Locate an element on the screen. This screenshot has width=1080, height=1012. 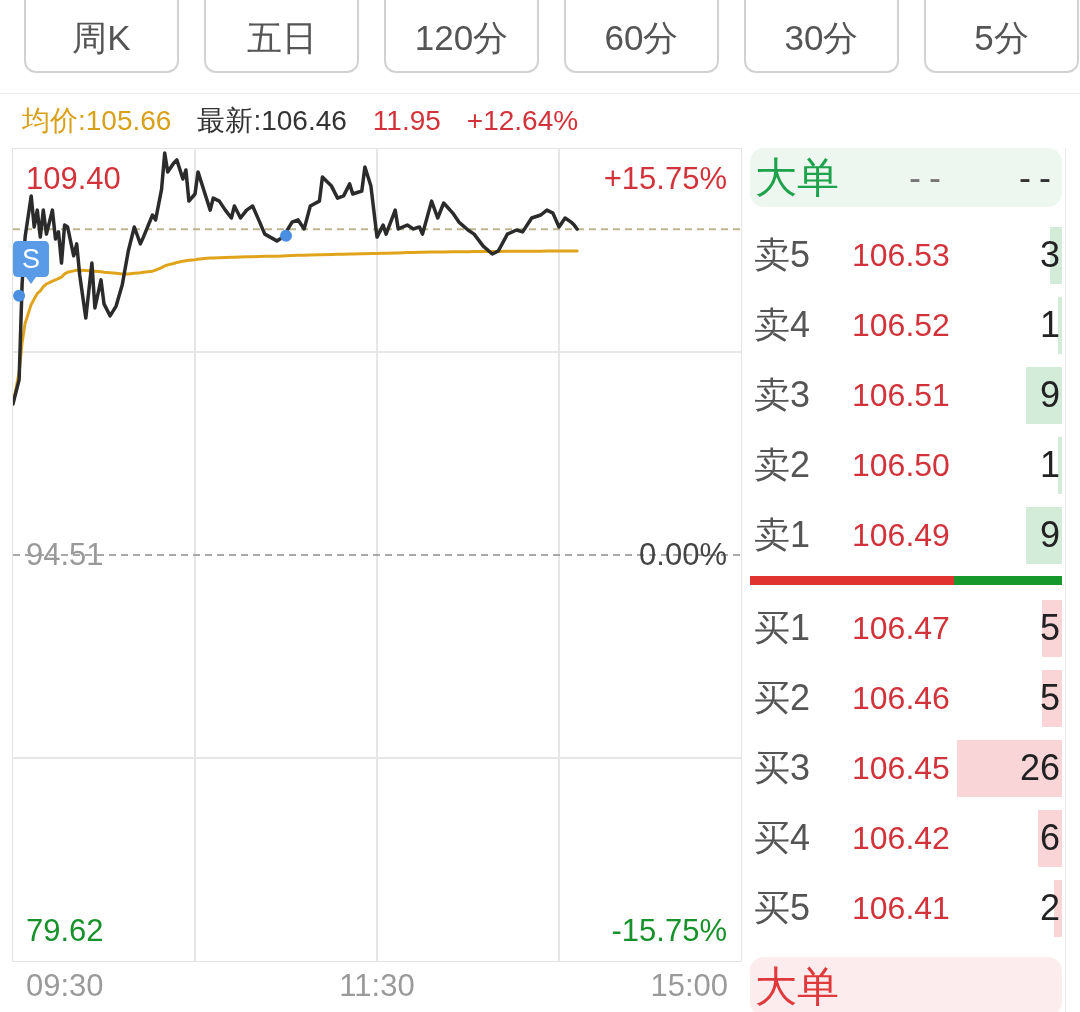
order-level-label: 卖2 is located at coordinates (783, 464).